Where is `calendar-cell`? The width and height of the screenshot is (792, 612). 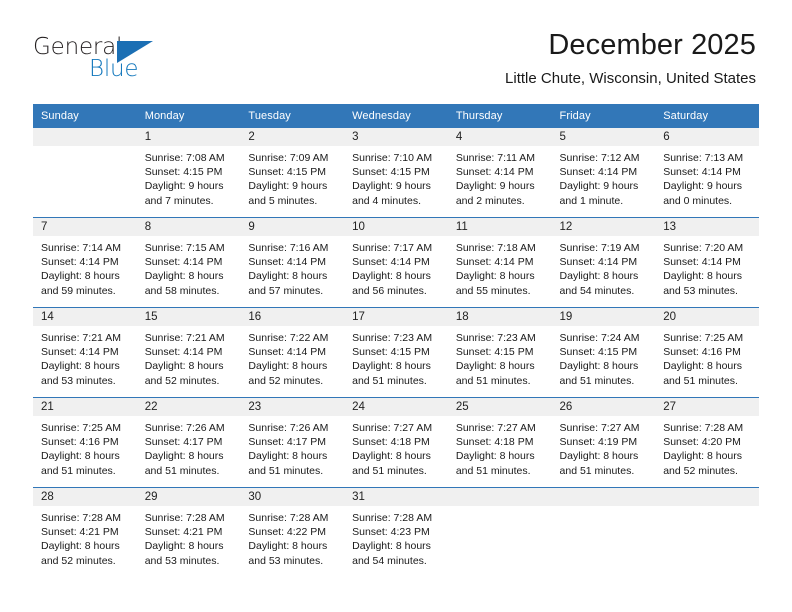
calendar-cell is located at coordinates (707, 530).